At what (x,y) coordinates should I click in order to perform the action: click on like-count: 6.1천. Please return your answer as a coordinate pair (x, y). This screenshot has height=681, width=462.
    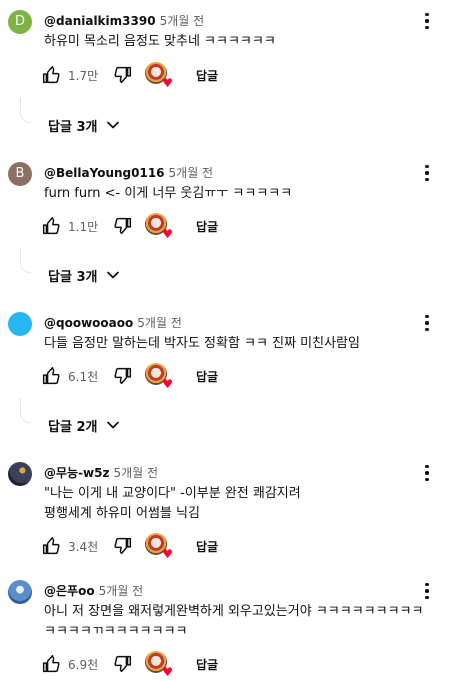
    Looking at the image, I should click on (83, 376).